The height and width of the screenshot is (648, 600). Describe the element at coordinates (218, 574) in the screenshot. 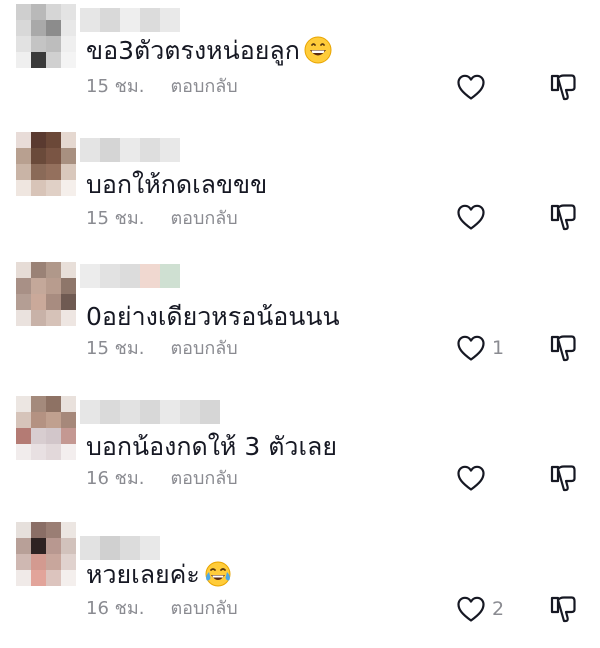

I see `tears-of-joy-emoji` at that location.